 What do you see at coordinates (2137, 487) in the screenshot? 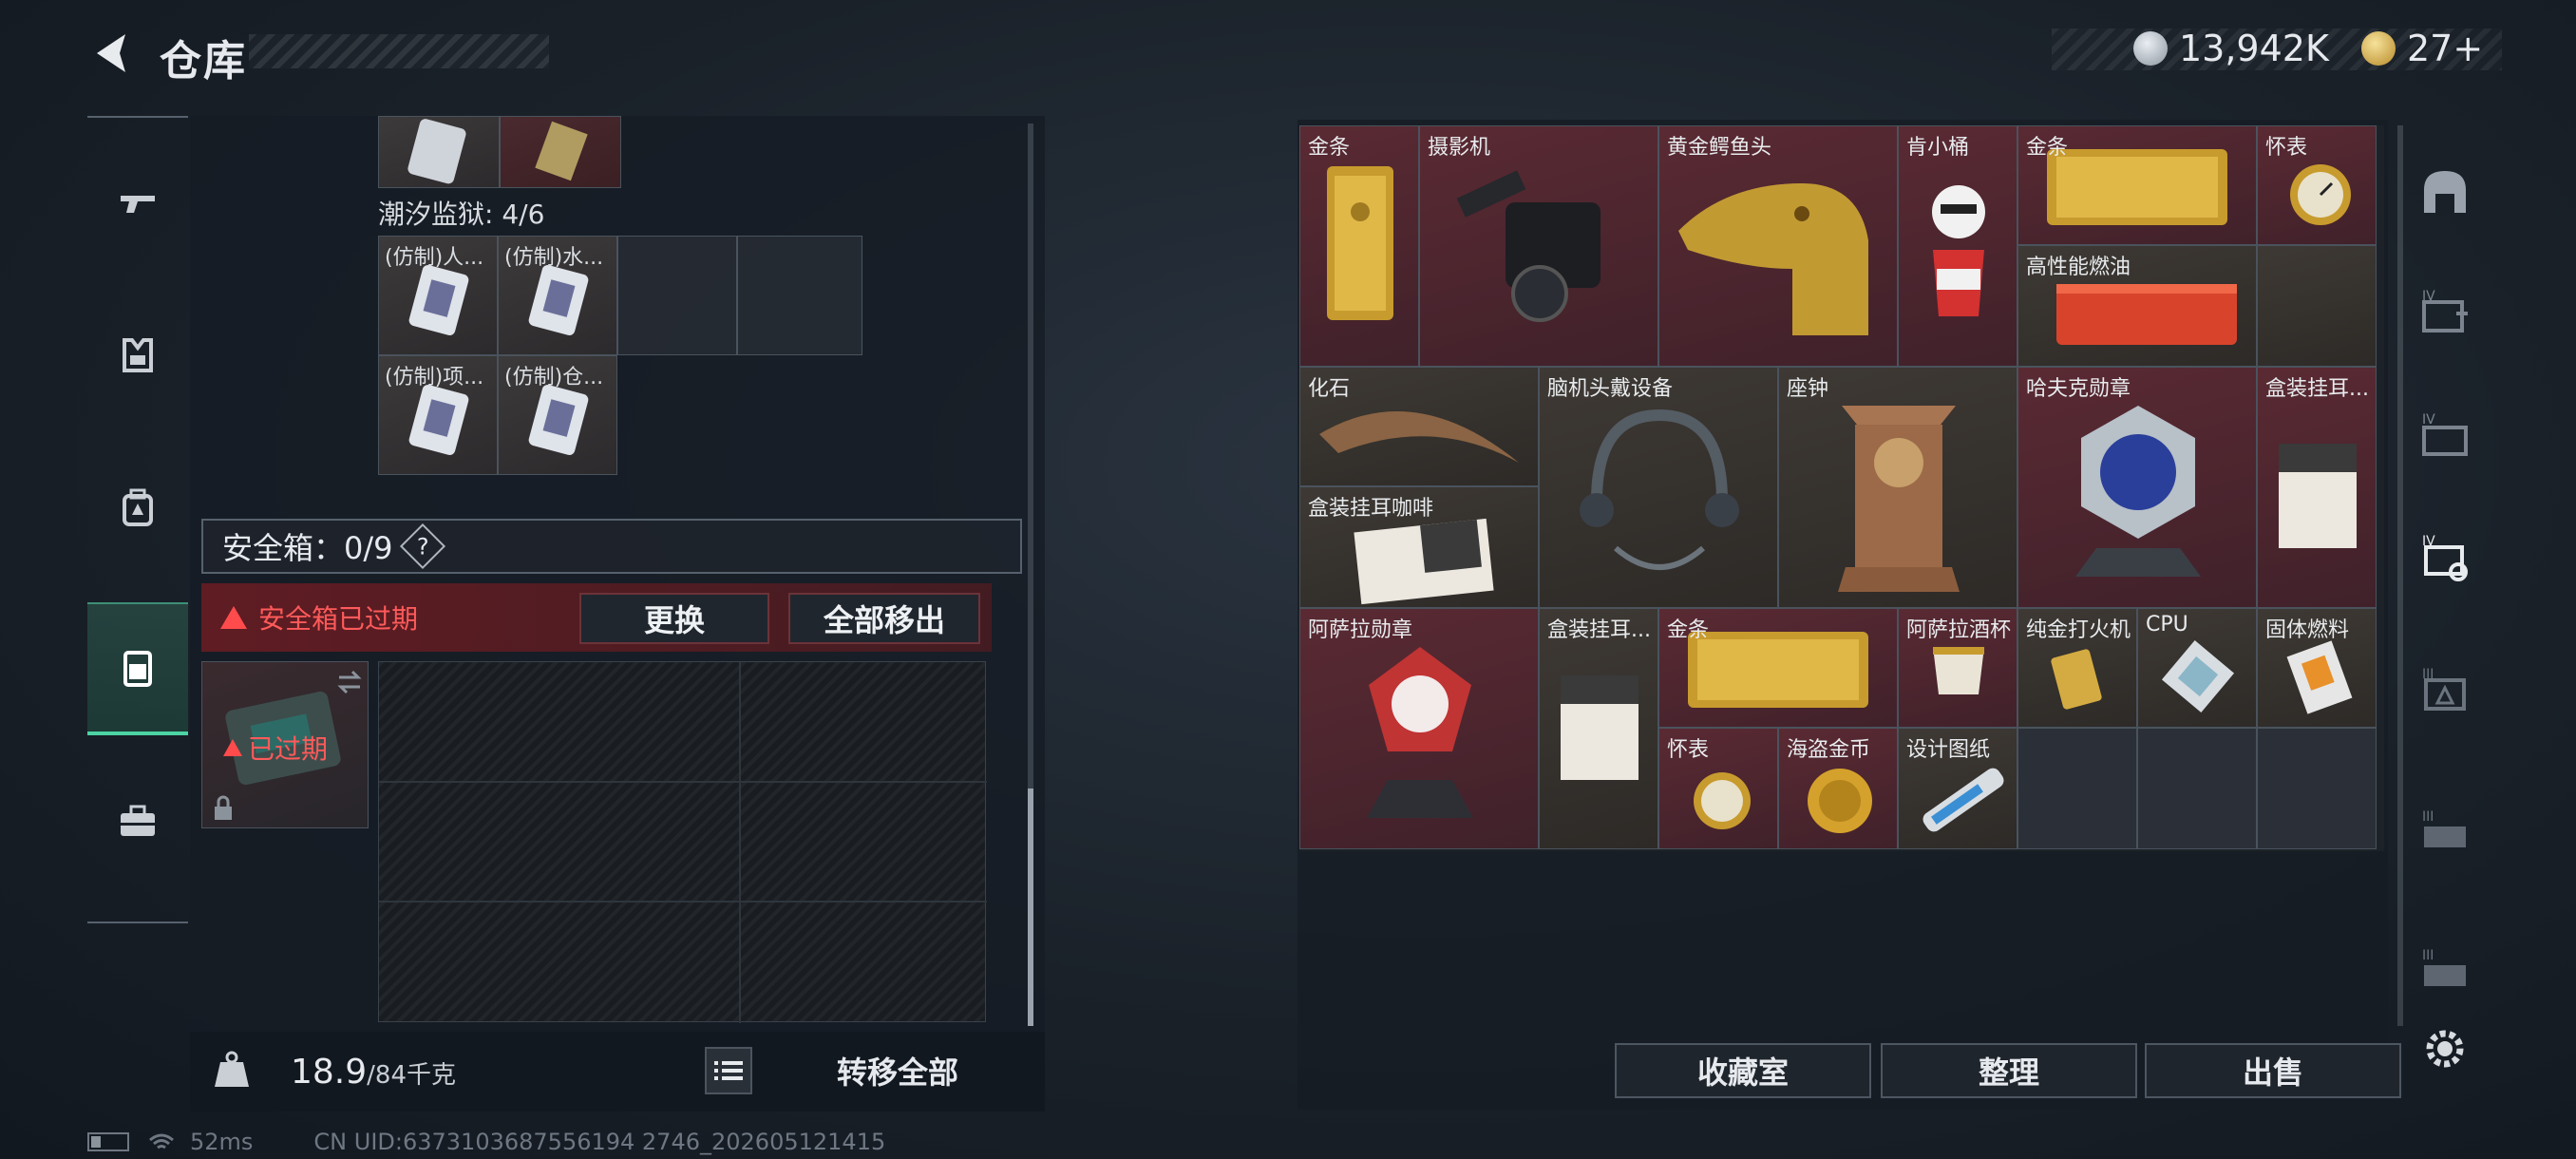
I see `stash-item-haavk-medal: 哈夫克勋章` at bounding box center [2137, 487].